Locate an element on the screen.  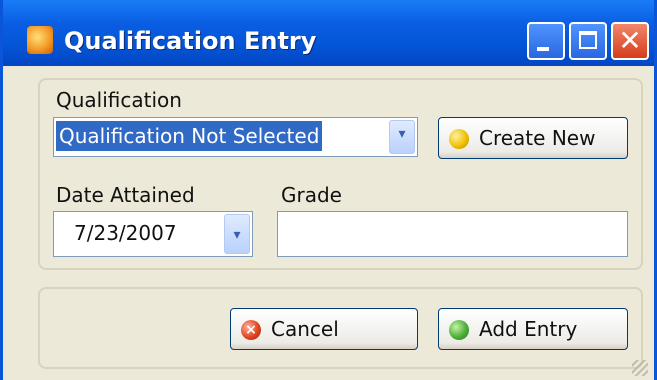
close-button: ✕ is located at coordinates (630, 41).